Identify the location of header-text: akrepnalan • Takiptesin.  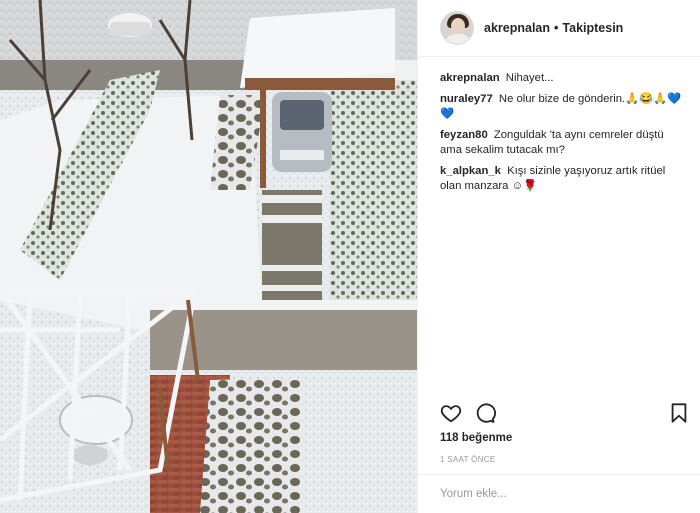
(553, 28).